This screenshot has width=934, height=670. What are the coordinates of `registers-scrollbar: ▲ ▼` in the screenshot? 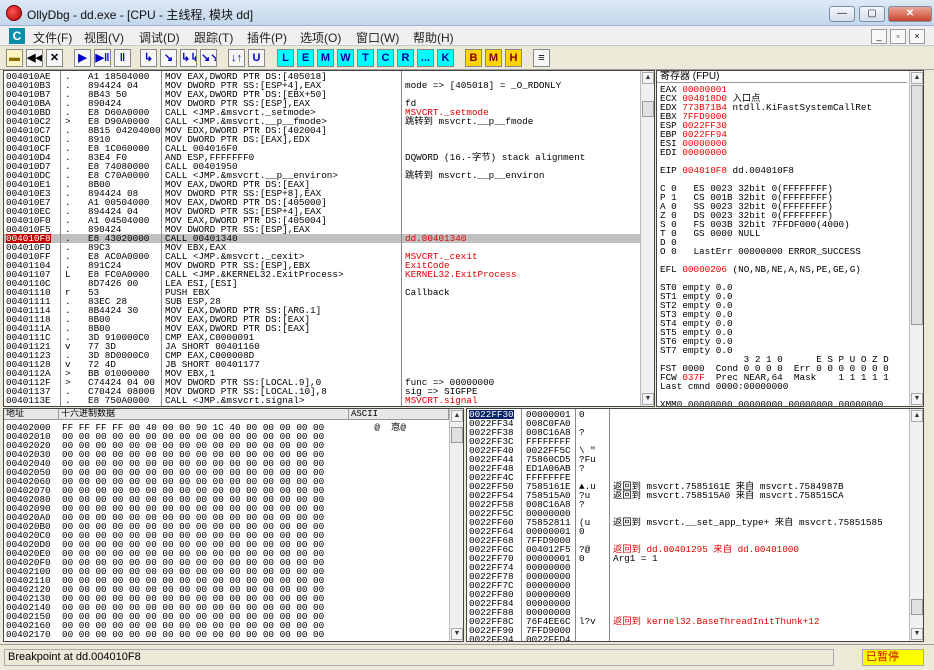 It's located at (916, 238).